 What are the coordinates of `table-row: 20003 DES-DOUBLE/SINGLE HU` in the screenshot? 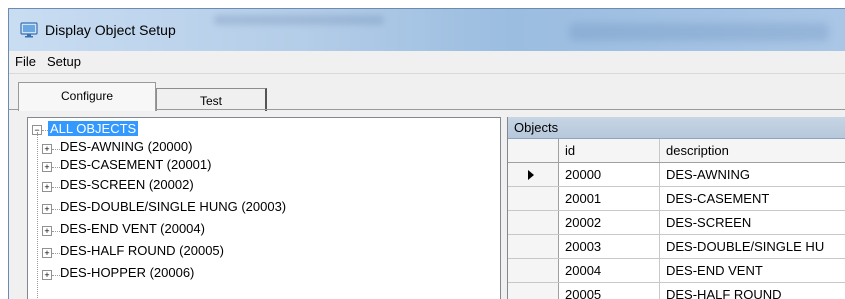 It's located at (676, 247).